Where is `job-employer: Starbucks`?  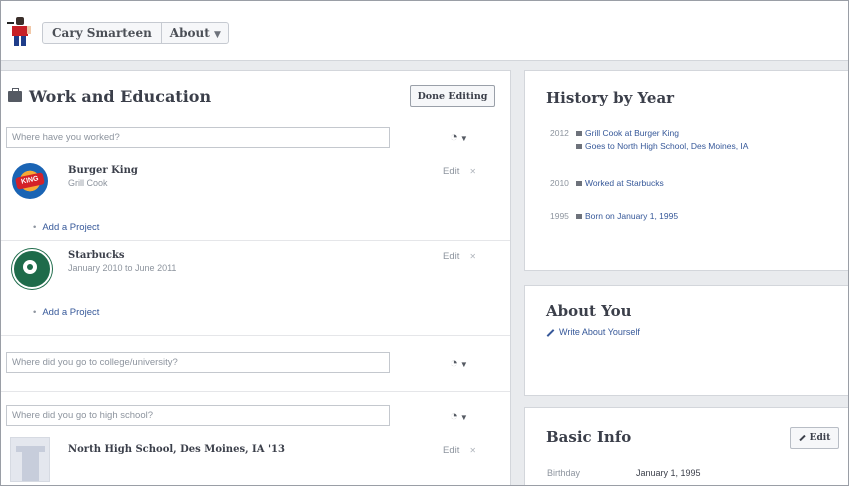 job-employer: Starbucks is located at coordinates (96, 255).